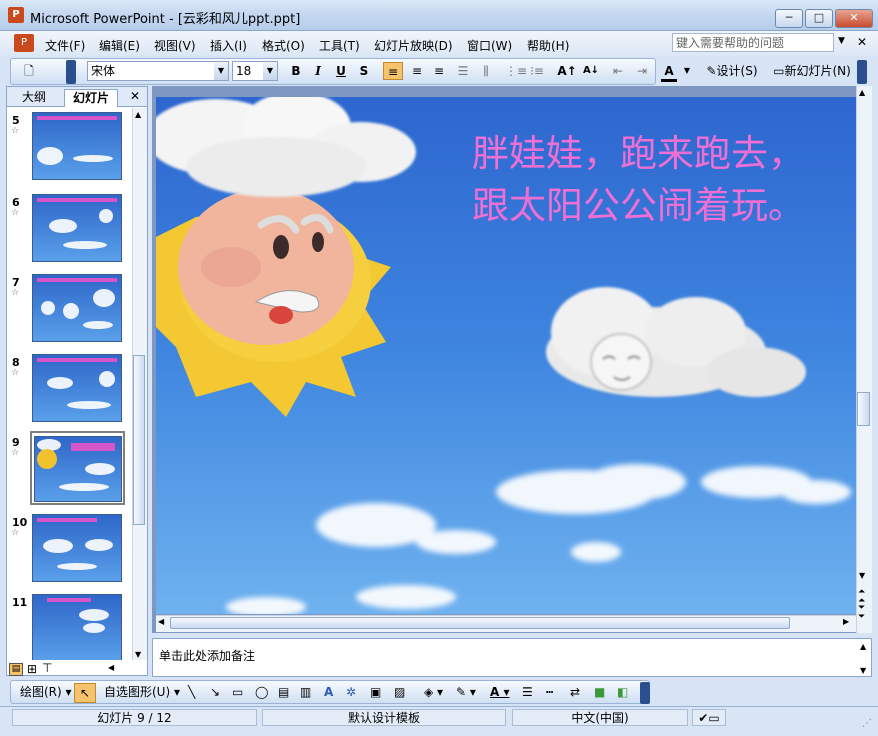 The height and width of the screenshot is (736, 878). I want to click on decrease-indent-icon: ⇤, so click(618, 71).